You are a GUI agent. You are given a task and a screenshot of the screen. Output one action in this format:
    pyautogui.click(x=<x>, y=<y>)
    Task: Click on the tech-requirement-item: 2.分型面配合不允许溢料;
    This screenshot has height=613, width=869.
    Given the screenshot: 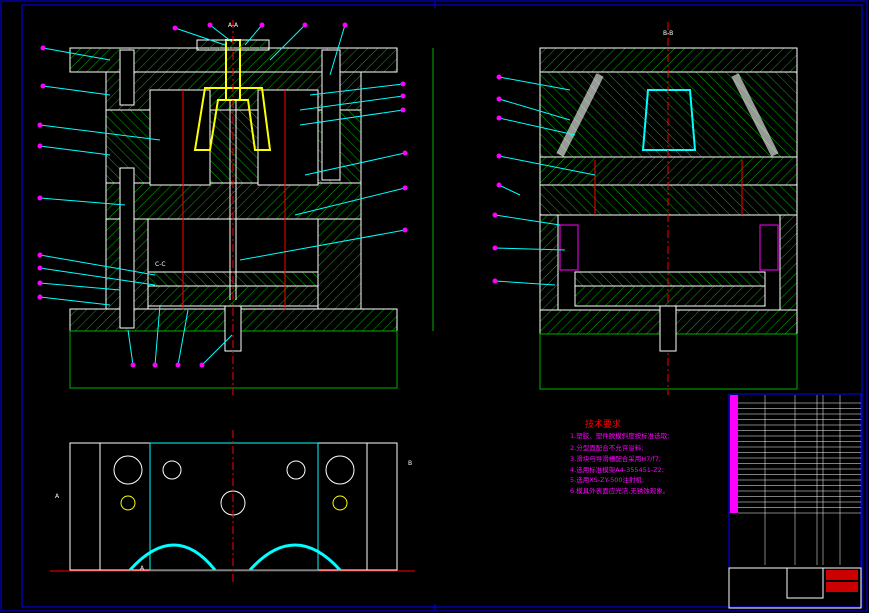 What is the action you would take?
    pyautogui.click(x=606, y=447)
    